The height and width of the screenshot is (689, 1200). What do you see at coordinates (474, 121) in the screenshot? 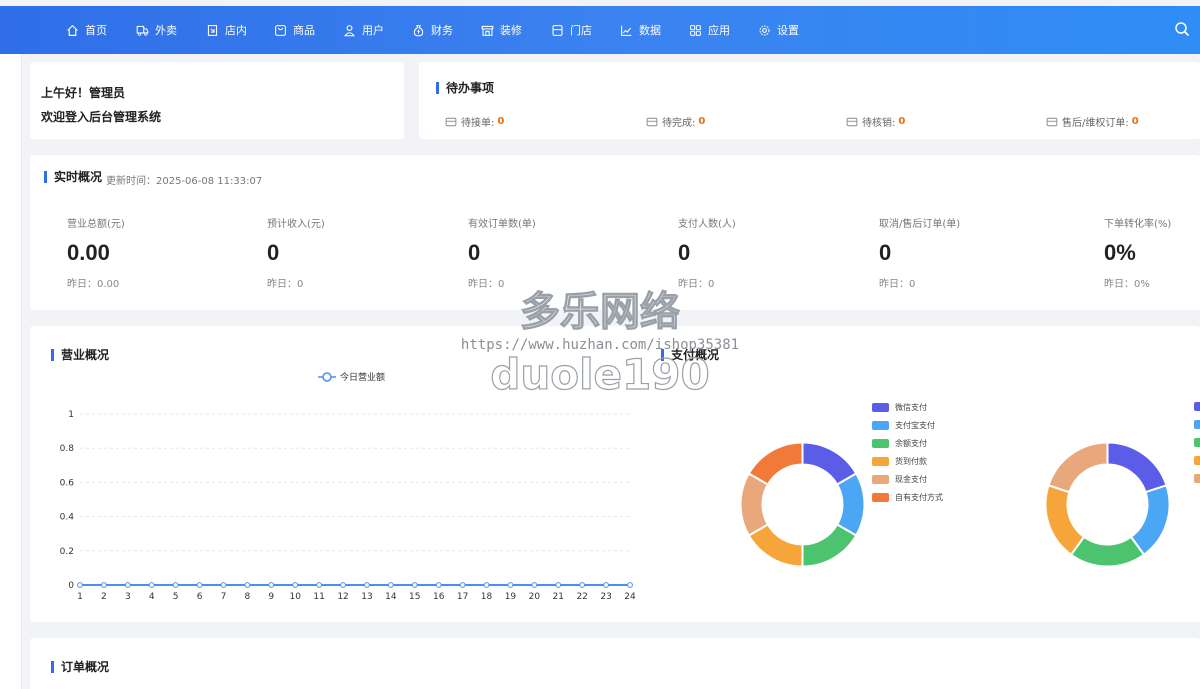
I see `todo-pending-accept: 待接单: 0` at bounding box center [474, 121].